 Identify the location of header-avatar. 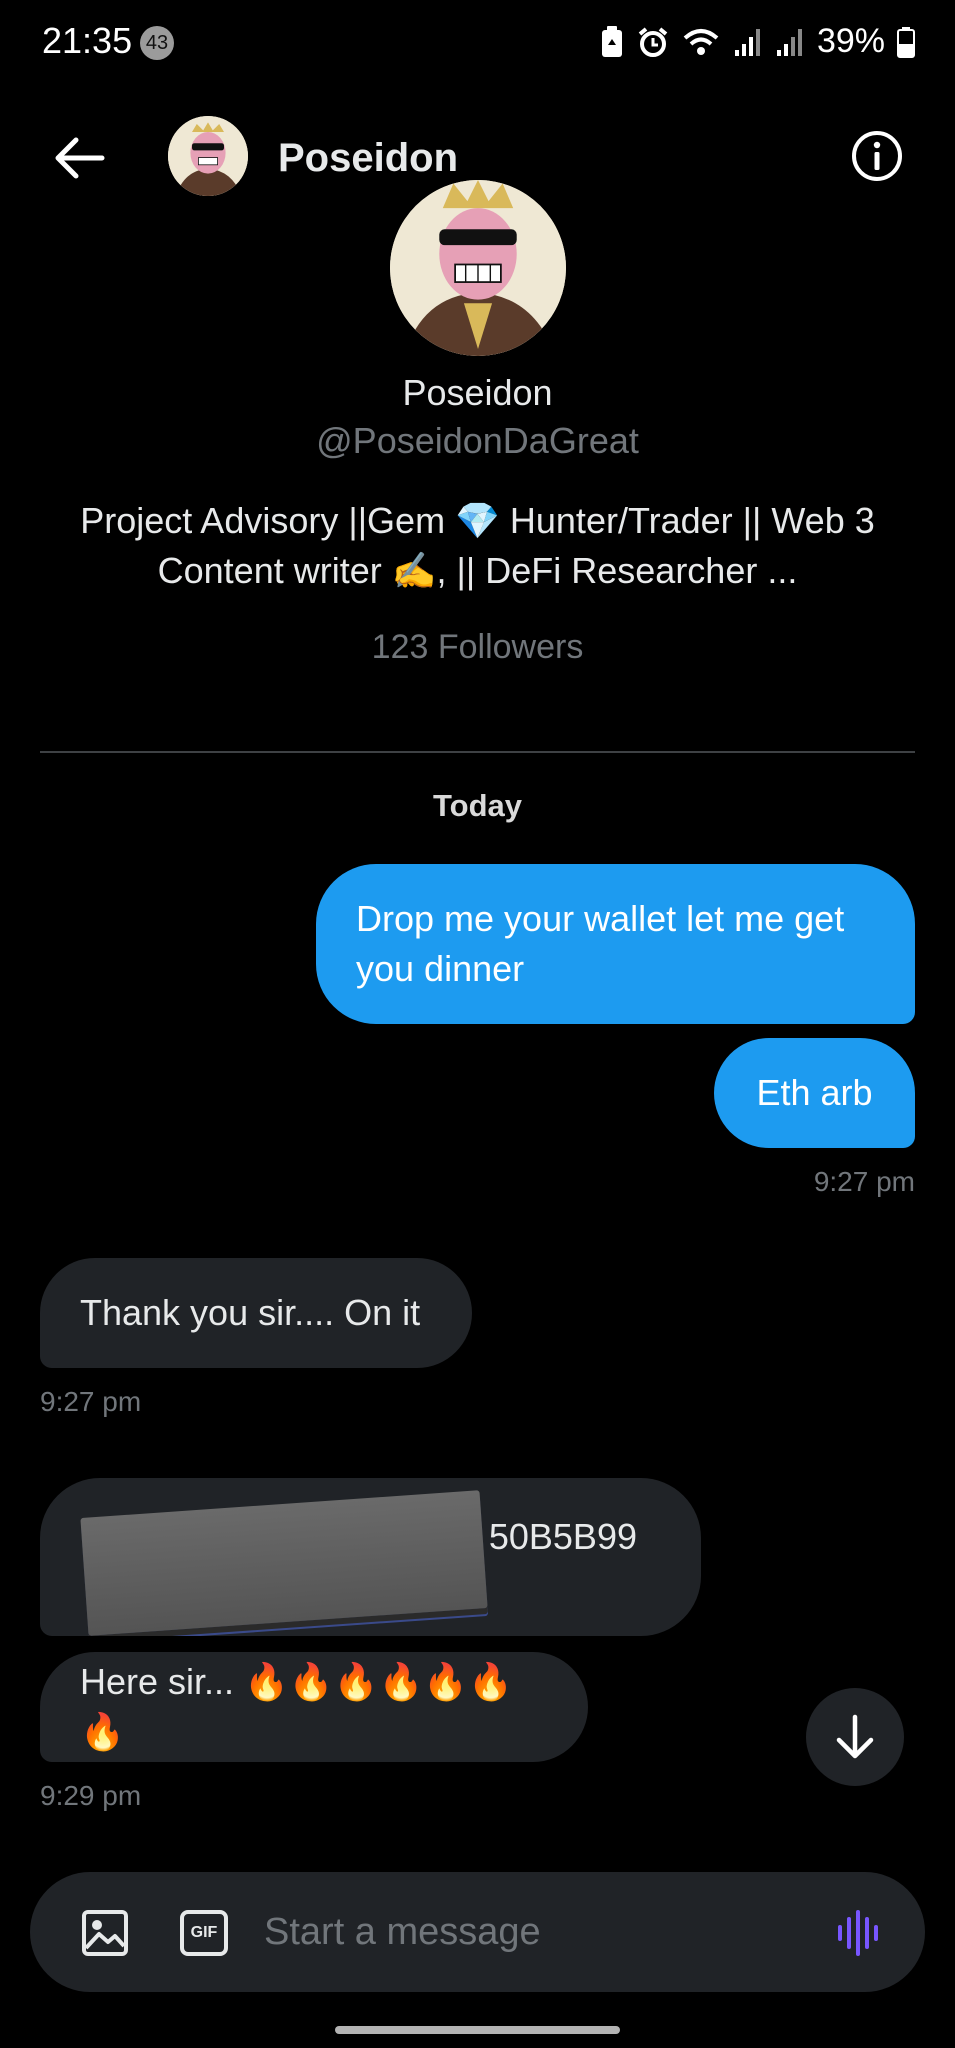
(208, 156).